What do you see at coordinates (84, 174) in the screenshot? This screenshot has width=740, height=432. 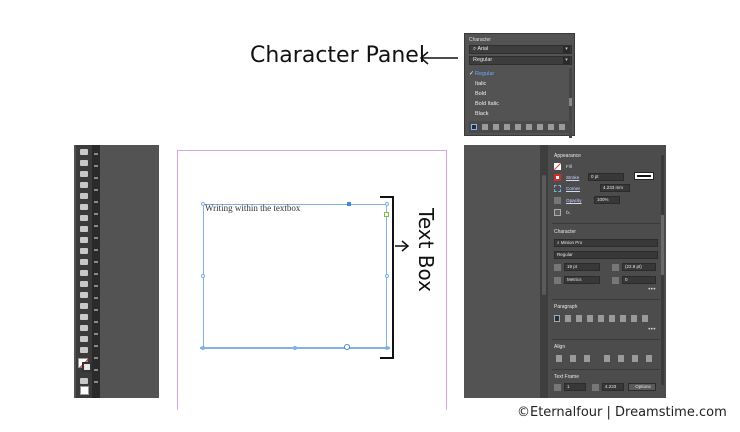 I see `page-tool-icon` at bounding box center [84, 174].